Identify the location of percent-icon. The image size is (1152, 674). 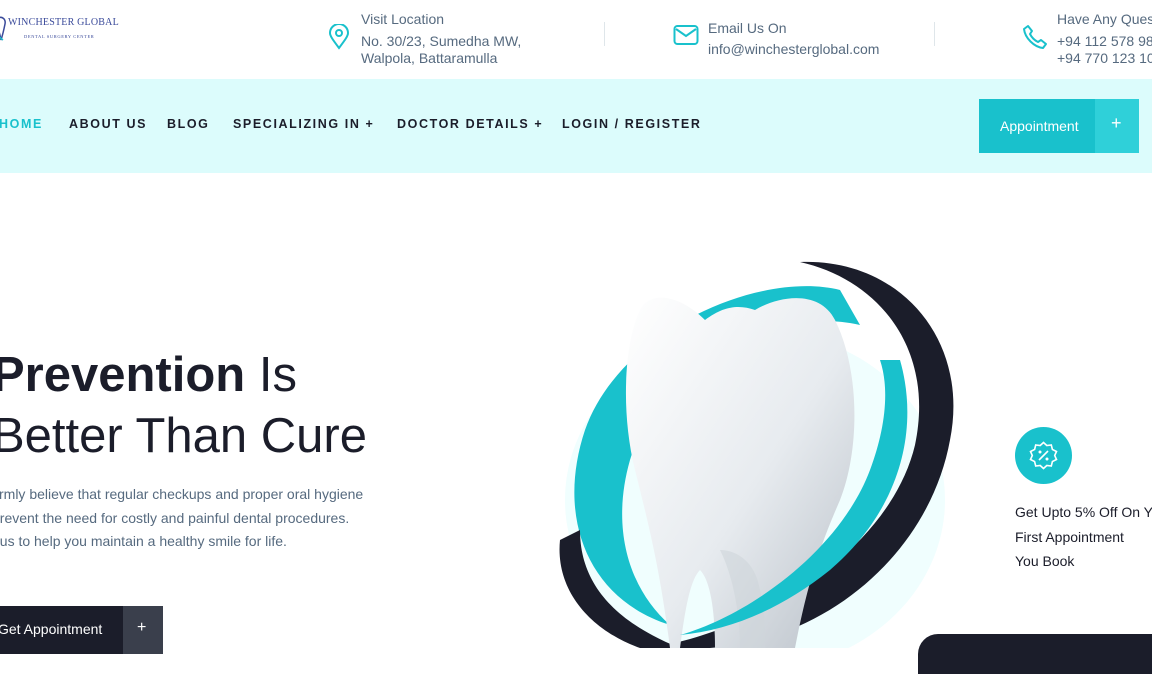
(1043, 455).